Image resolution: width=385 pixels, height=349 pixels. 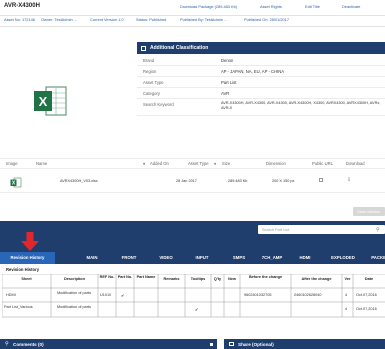 What do you see at coordinates (30, 241) in the screenshot?
I see `annotation-arrow-icon` at bounding box center [30, 241].